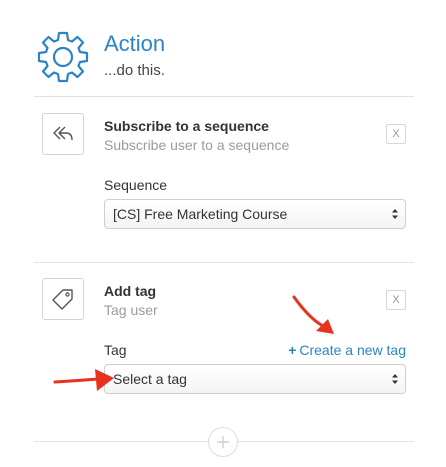 Image resolution: width=446 pixels, height=467 pixels. What do you see at coordinates (63, 134) in the screenshot?
I see `reply-all-icon` at bounding box center [63, 134].